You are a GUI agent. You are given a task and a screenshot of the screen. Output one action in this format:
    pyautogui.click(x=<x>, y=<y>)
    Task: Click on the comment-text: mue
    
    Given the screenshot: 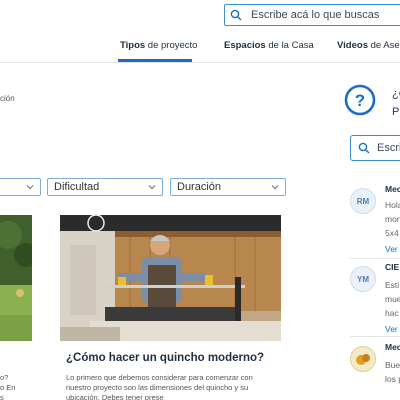 What is the action you would take?
    pyautogui.click(x=392, y=299)
    